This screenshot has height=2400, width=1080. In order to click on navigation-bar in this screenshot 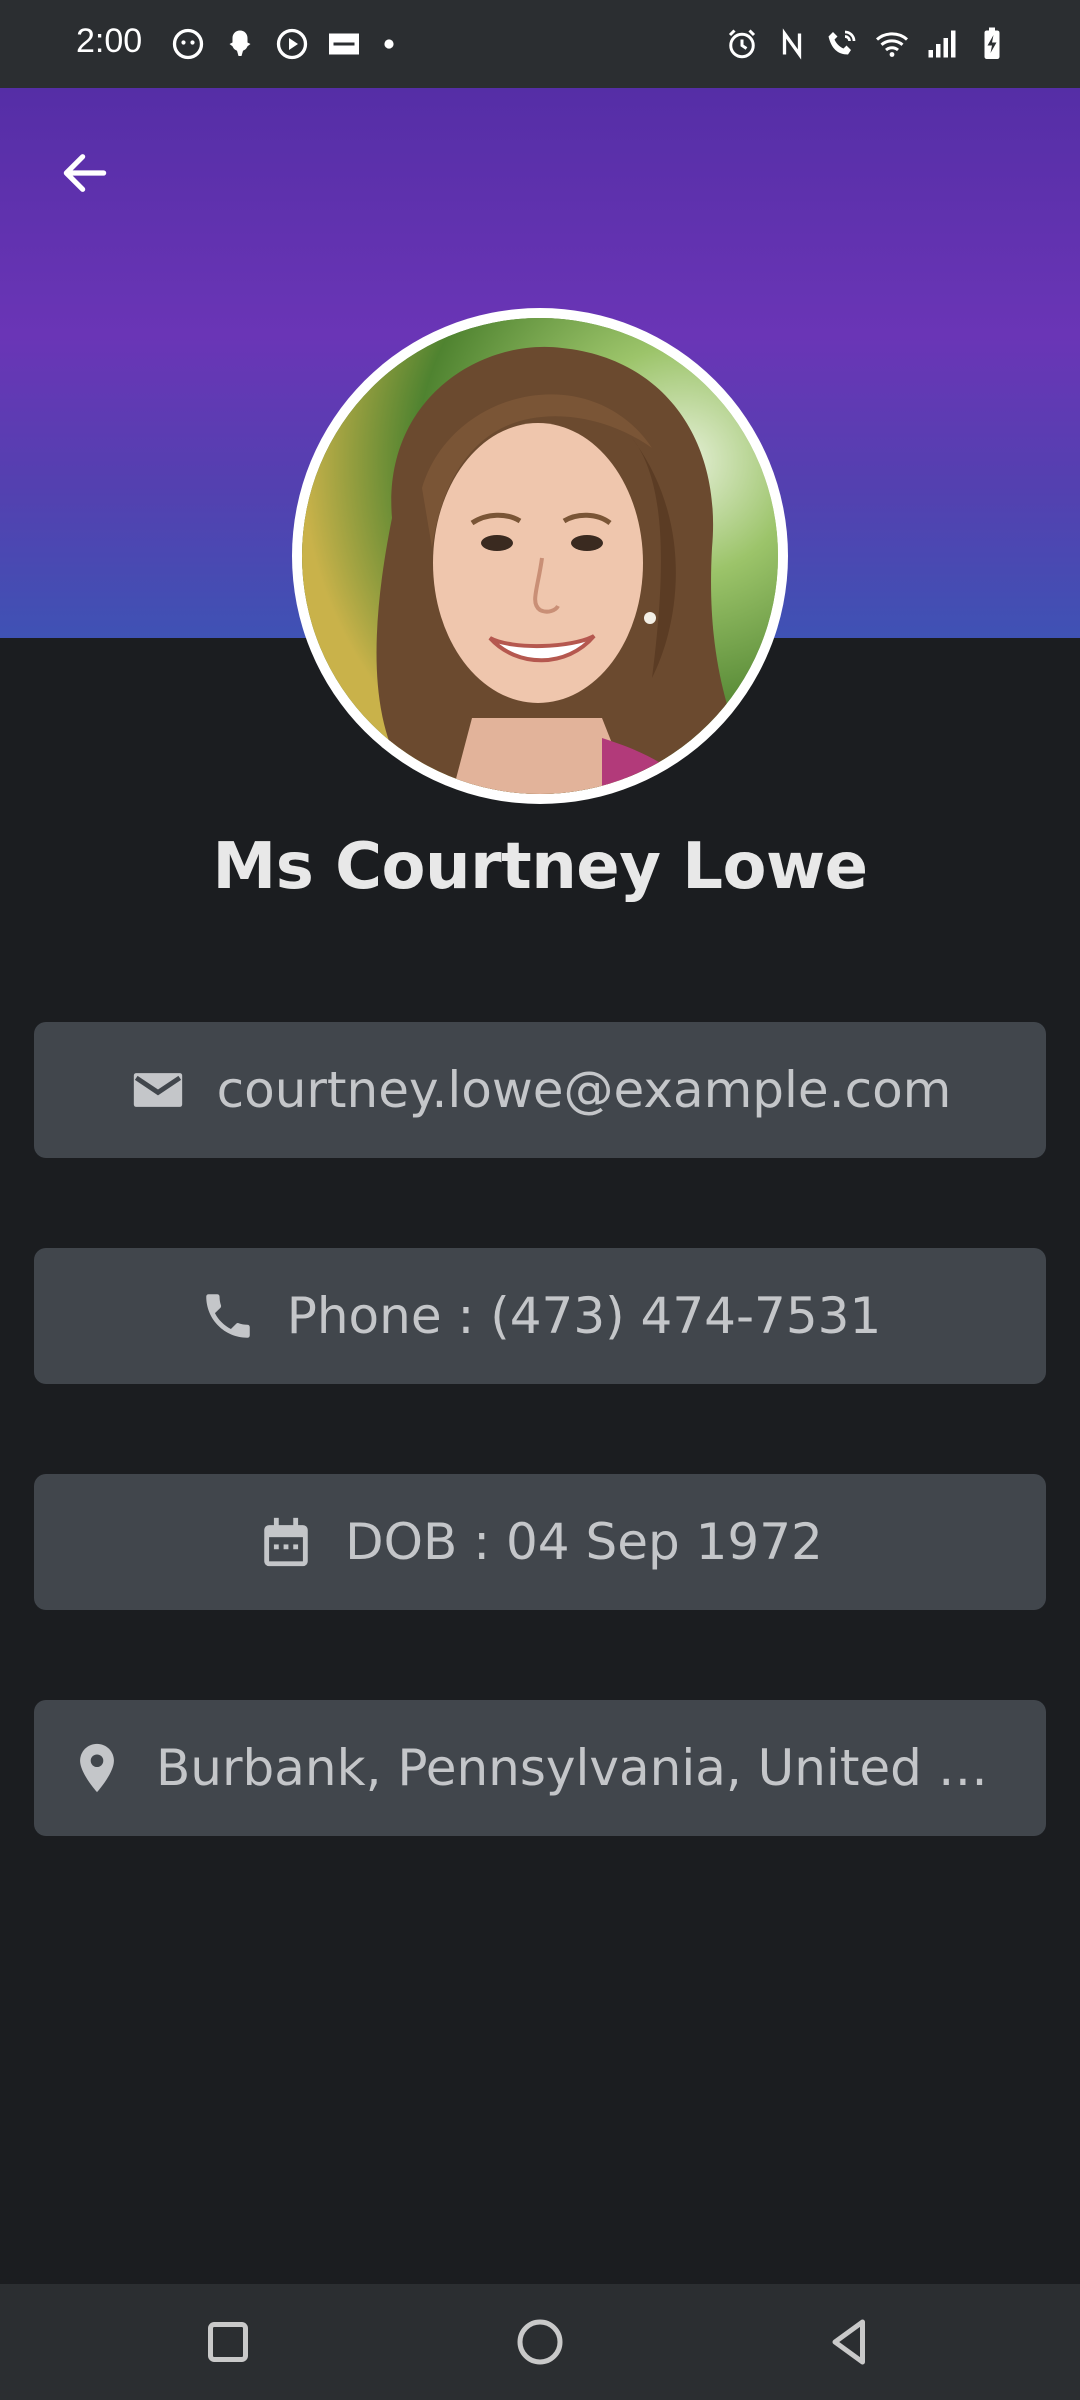, I will do `click(540, 2342)`.